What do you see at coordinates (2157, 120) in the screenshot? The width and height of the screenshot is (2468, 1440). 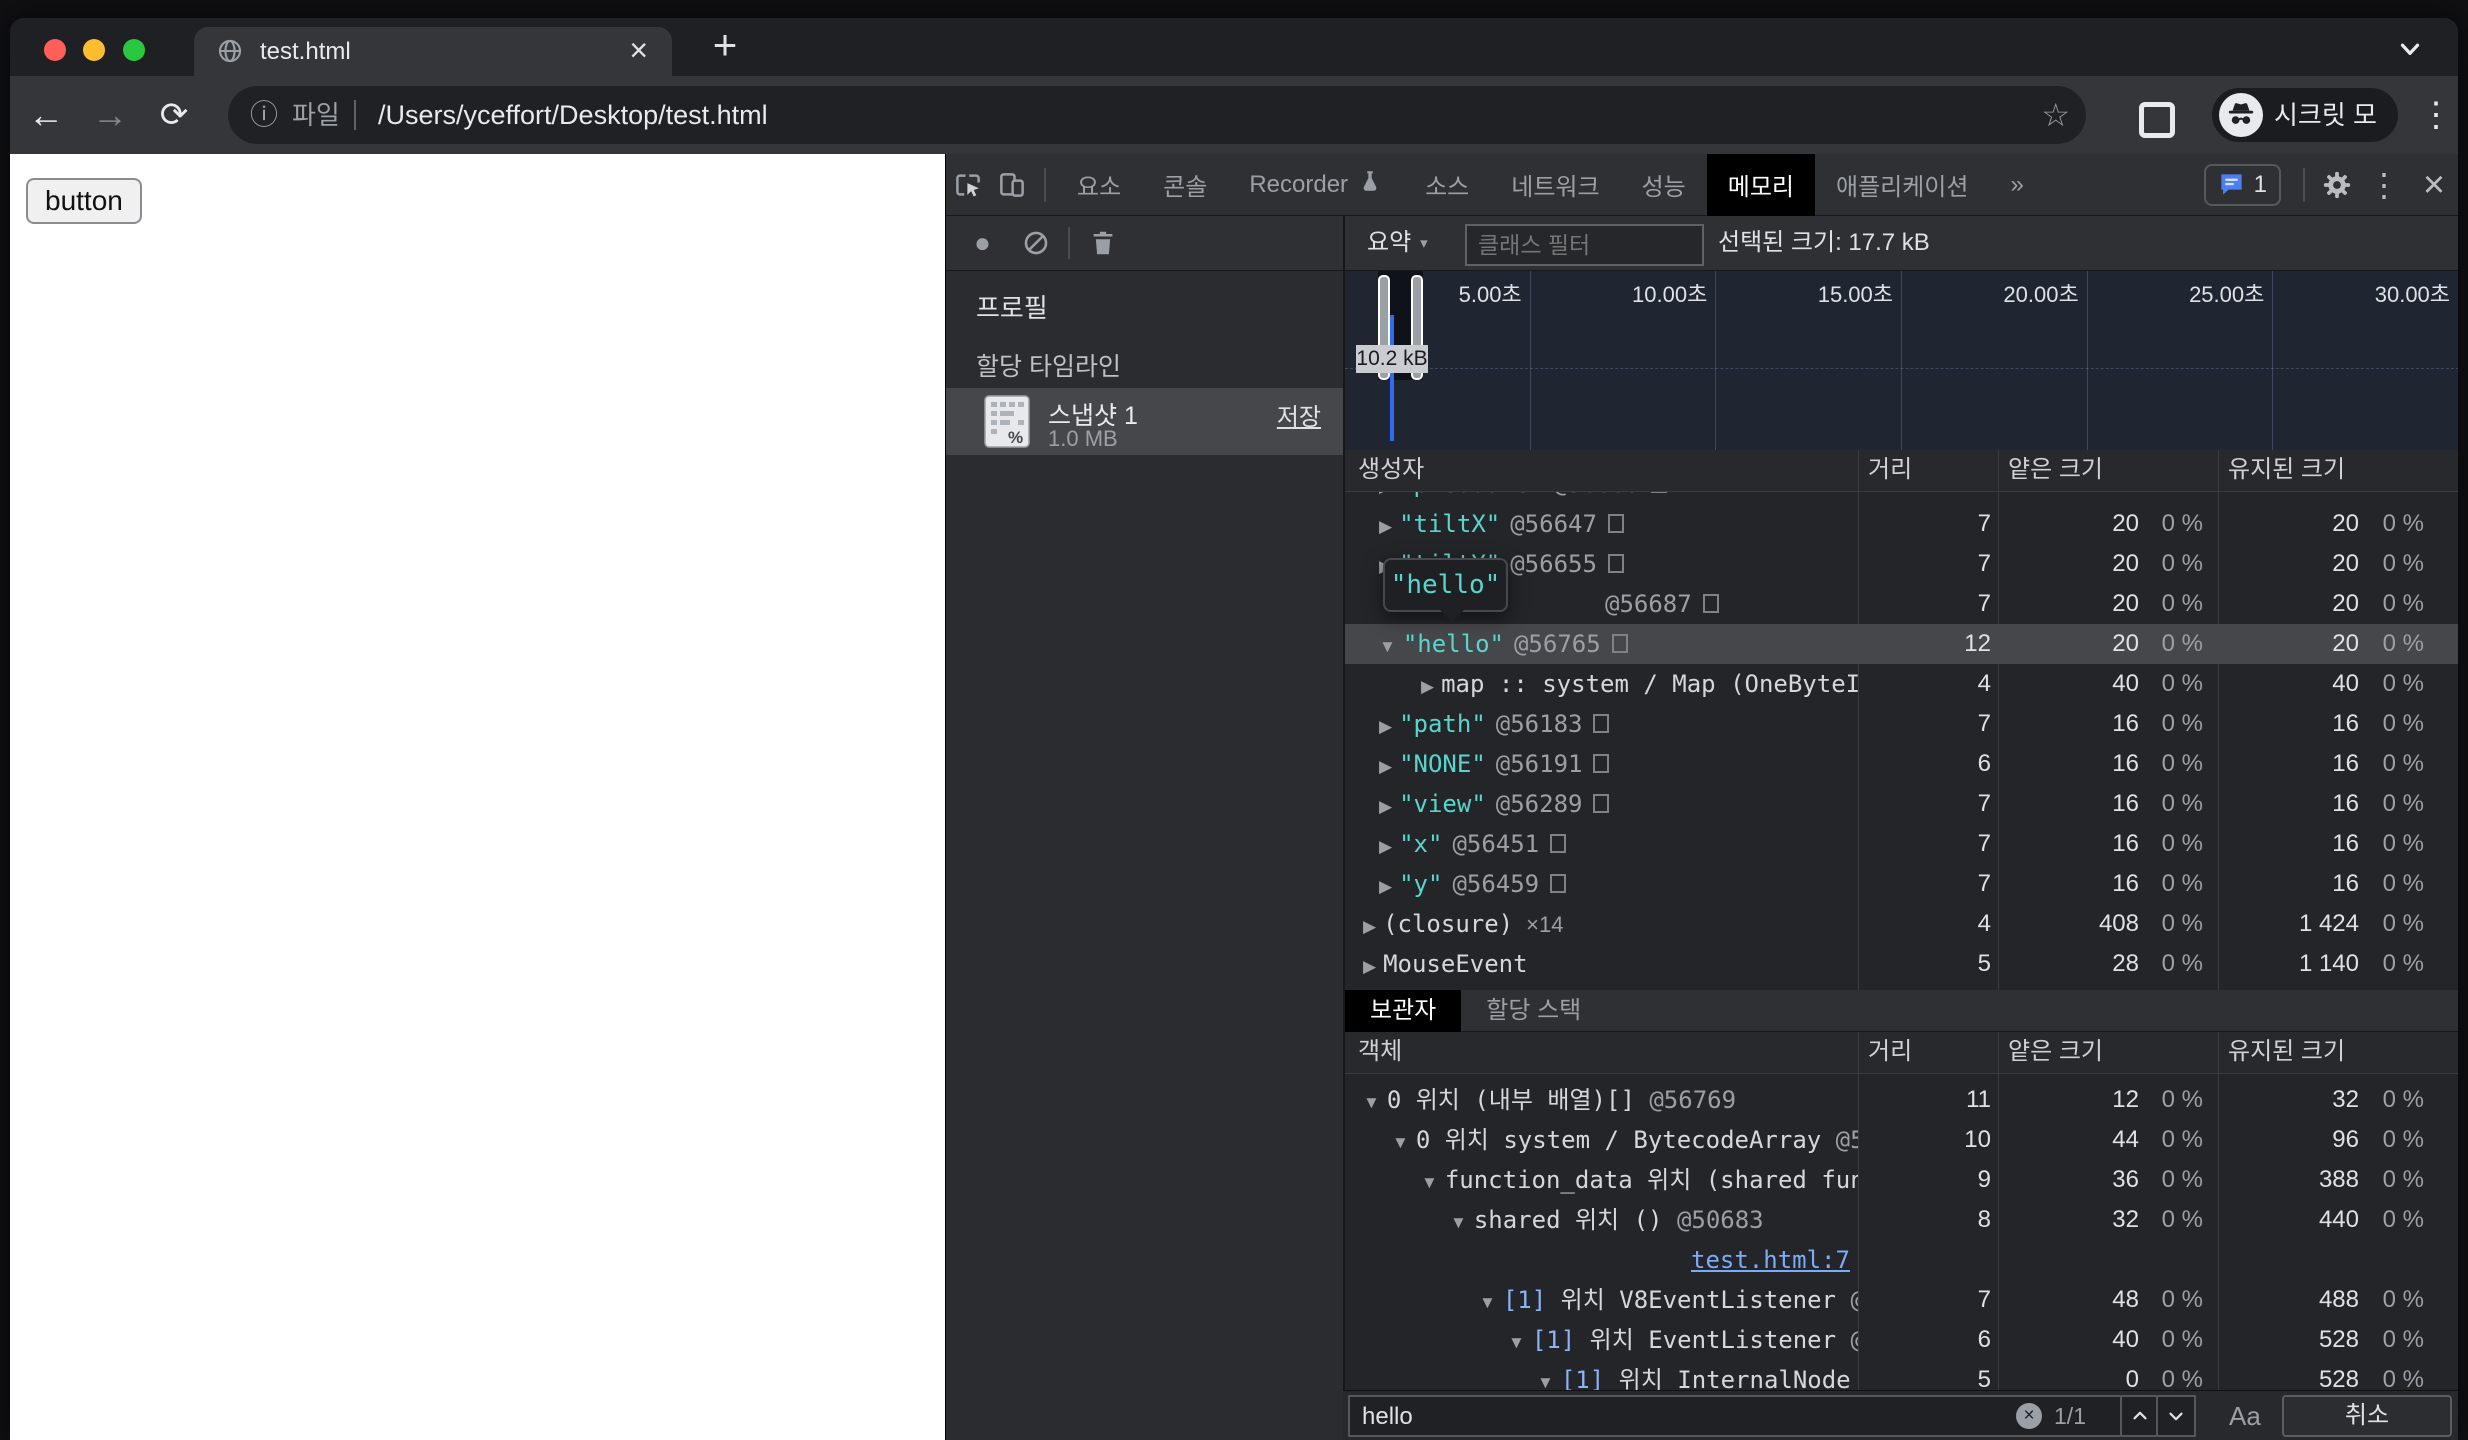 I see `side-panel-icon` at bounding box center [2157, 120].